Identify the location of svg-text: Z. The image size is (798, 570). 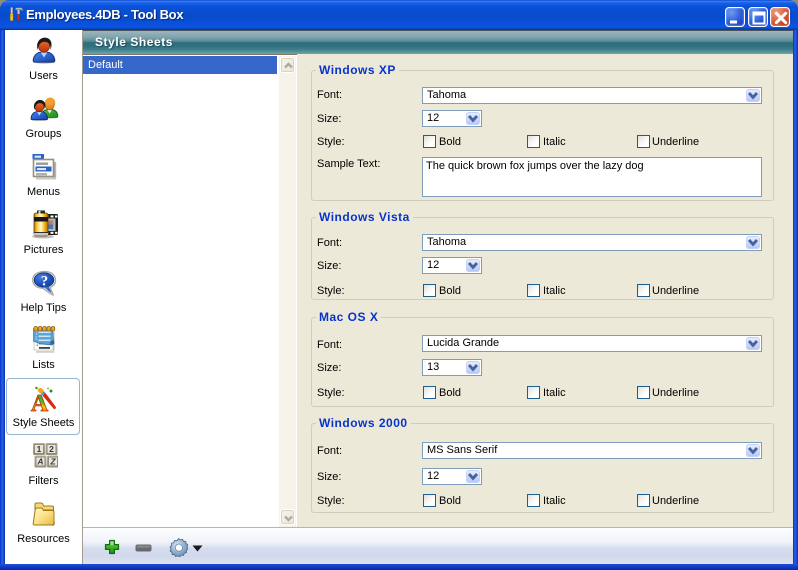
(52, 461).